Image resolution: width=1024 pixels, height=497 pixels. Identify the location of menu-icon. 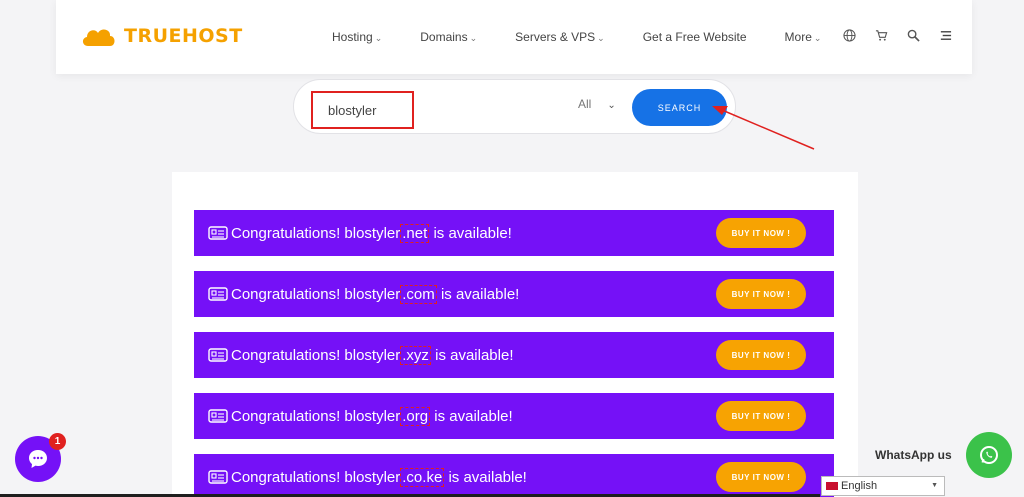
(945, 35).